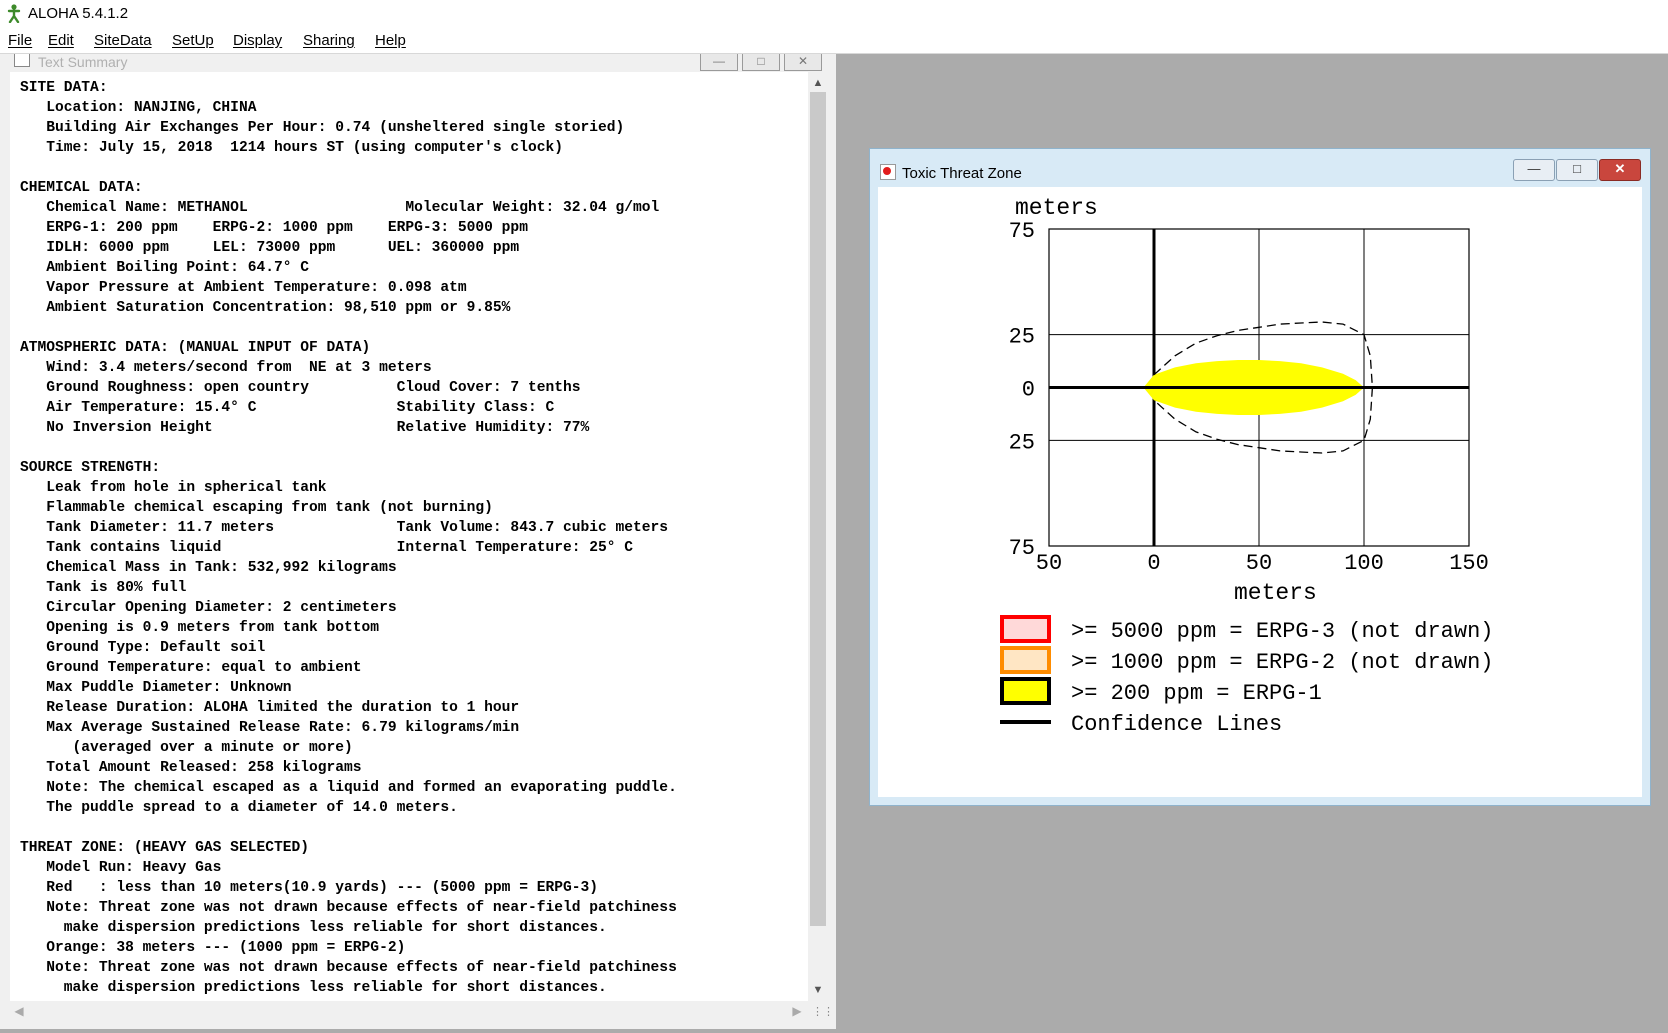  What do you see at coordinates (1153, 563) in the screenshot?
I see `x-tick-label: 0` at bounding box center [1153, 563].